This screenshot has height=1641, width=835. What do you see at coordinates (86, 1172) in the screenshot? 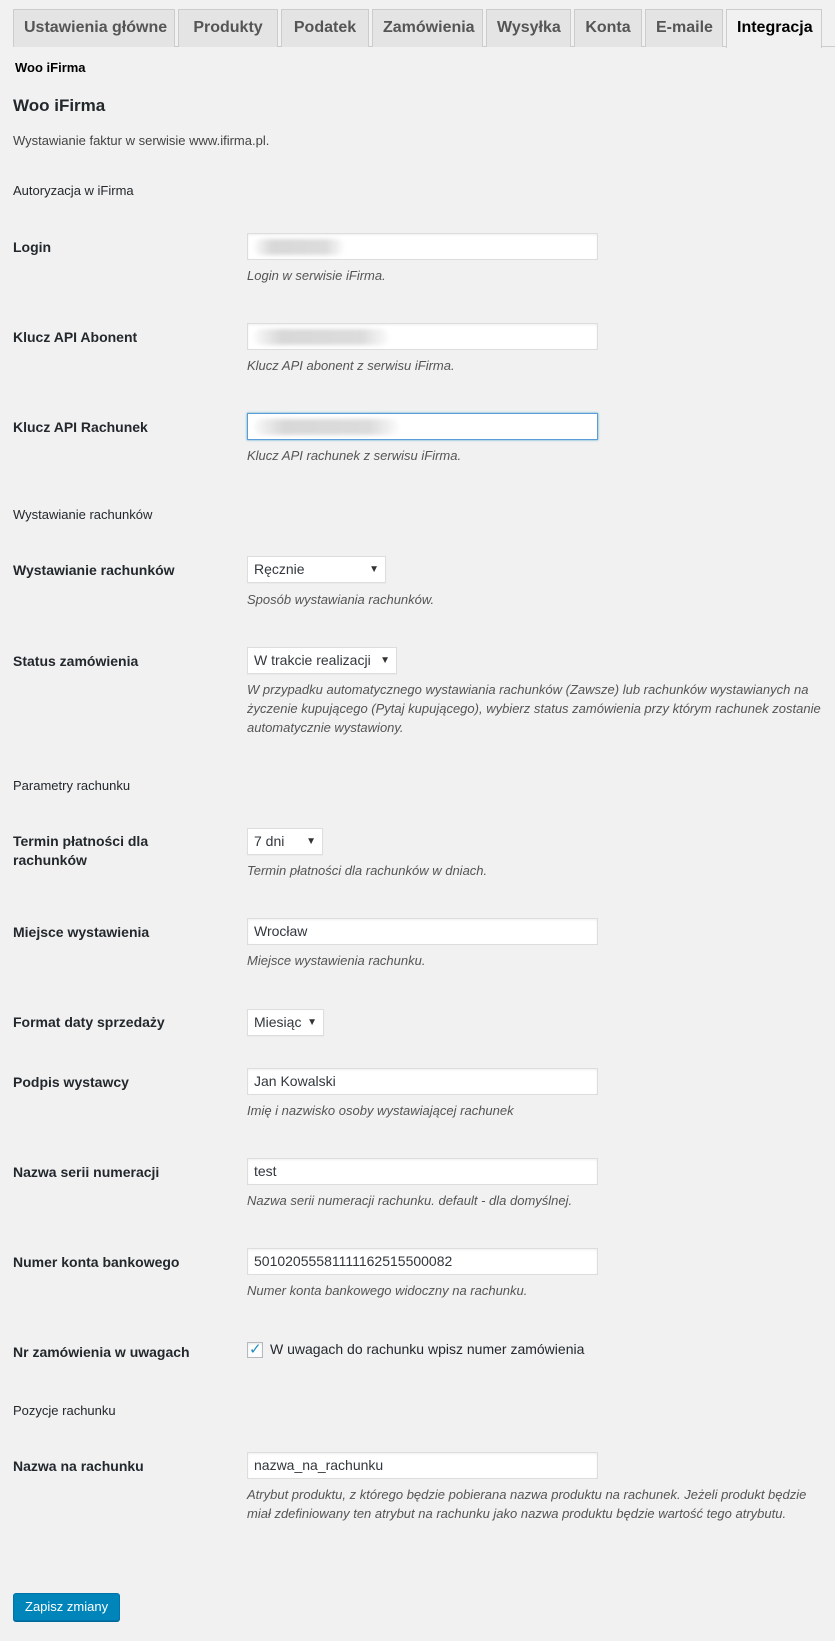
I see `series-name-label: Nazwa serii numeracji` at bounding box center [86, 1172].